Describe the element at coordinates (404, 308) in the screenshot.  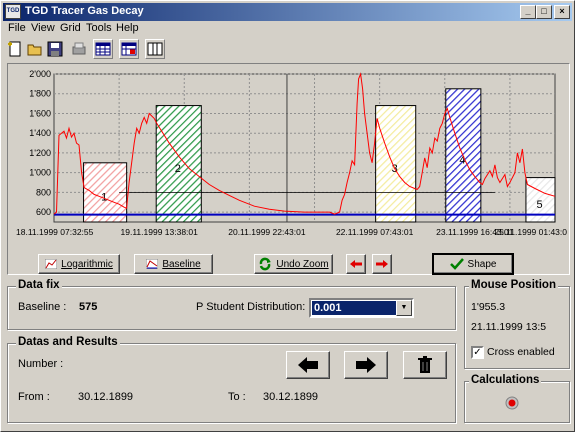
I see `dropdown-arrow-icon: ▼` at that location.